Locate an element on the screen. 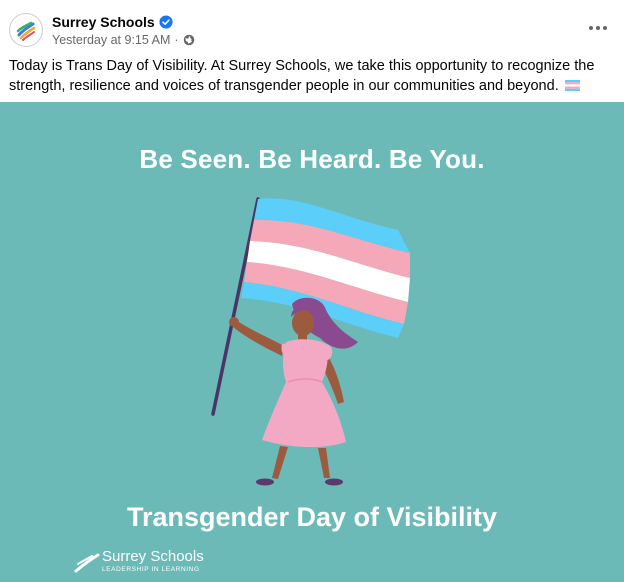 This screenshot has width=624, height=582. surrey-schools-swoosh-icon is located at coordinates (87, 563).